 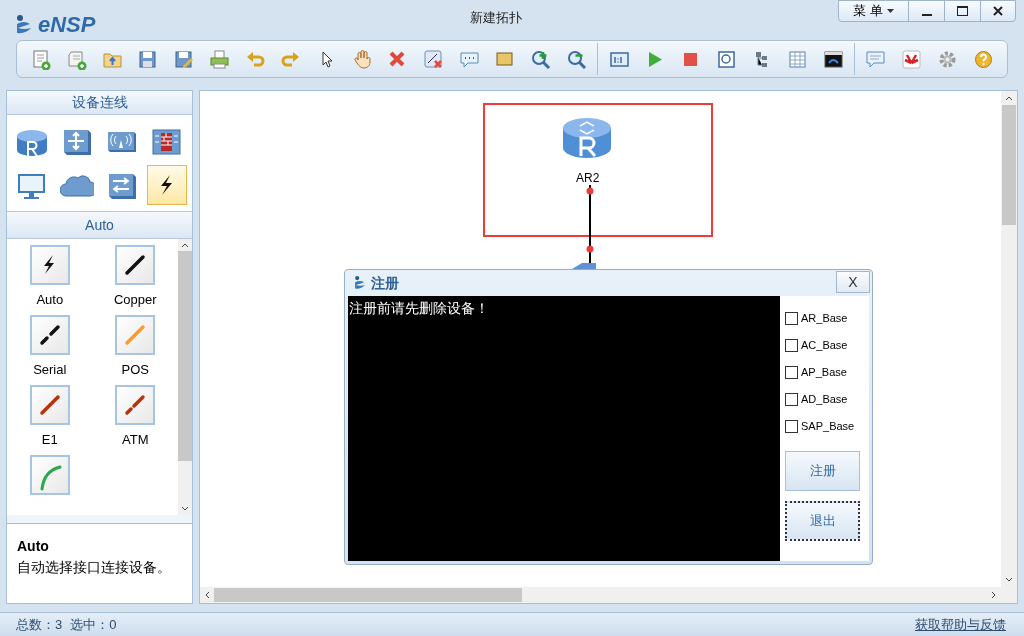 I want to click on link-type-label: Auto, so click(x=50, y=300).